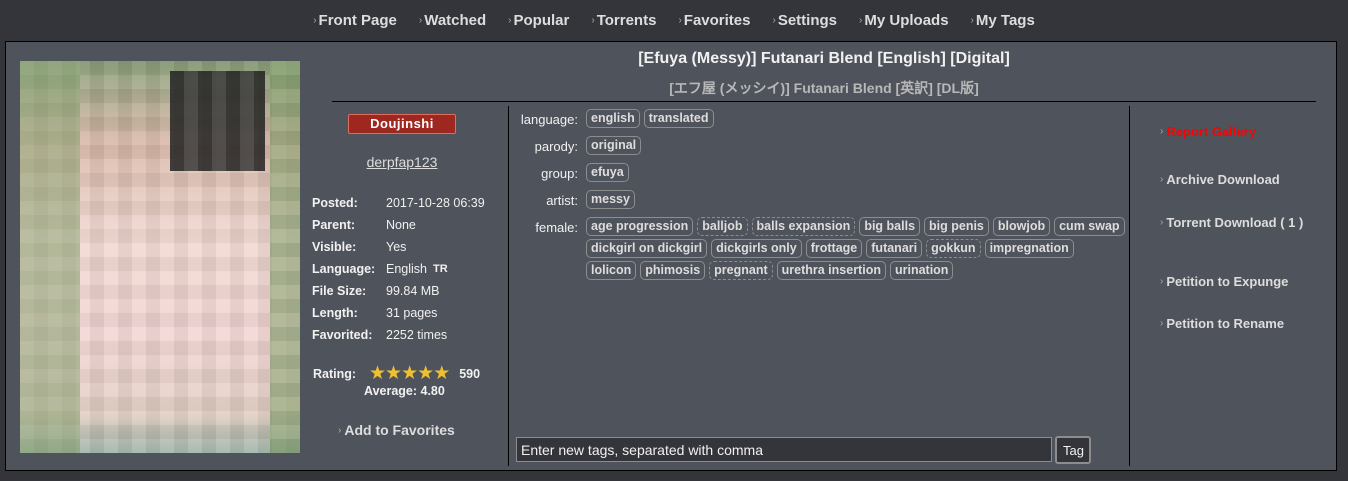  What do you see at coordinates (784, 449) in the screenshot?
I see `new-tag-input` at bounding box center [784, 449].